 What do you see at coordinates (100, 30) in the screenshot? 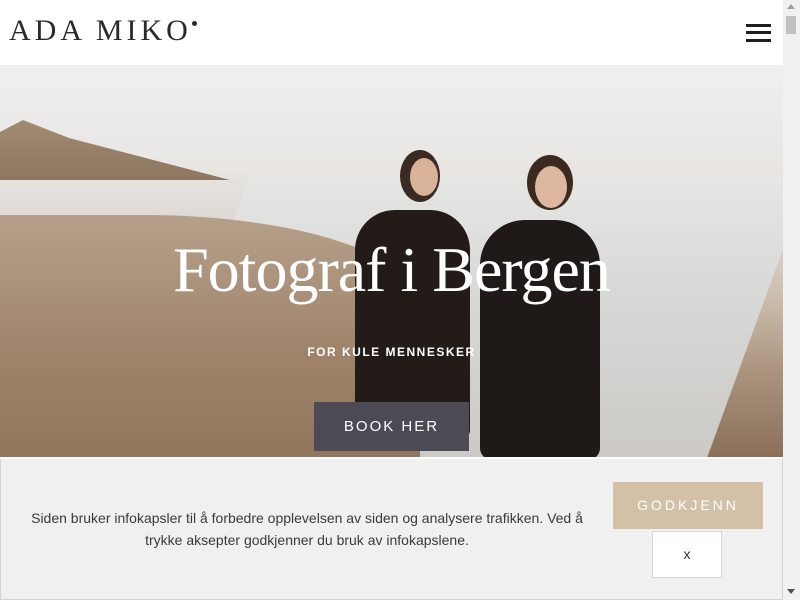
I see `logo-text: ADA MIKO` at bounding box center [100, 30].